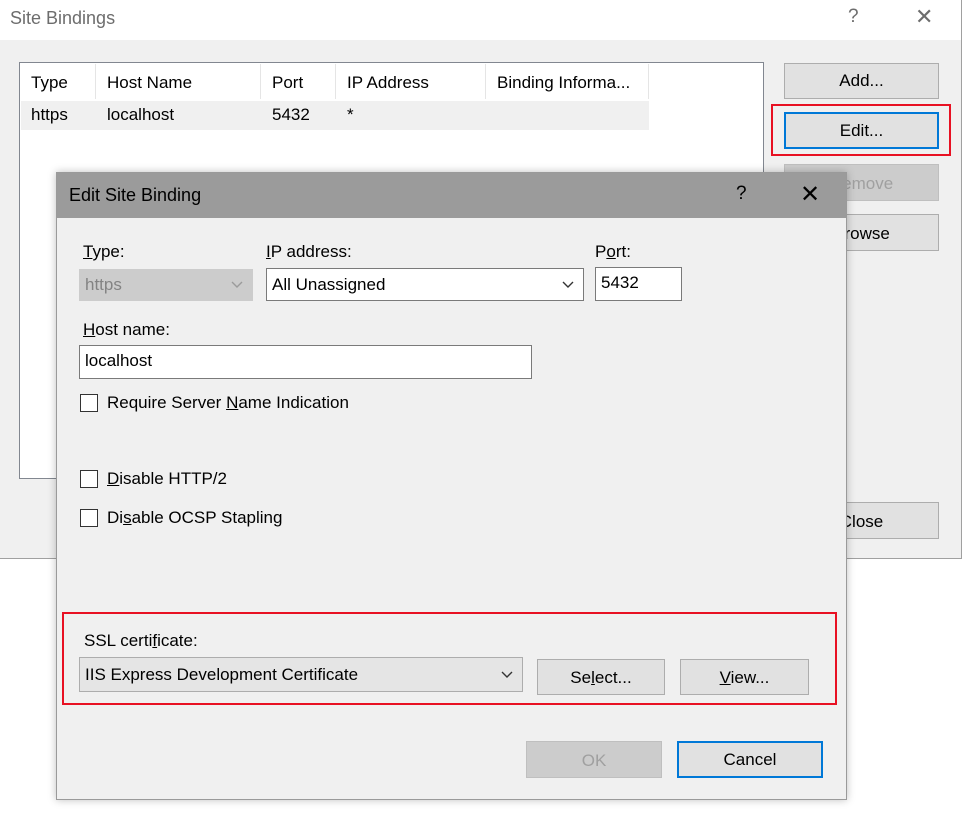 This screenshot has width=971, height=823. I want to click on edit-site-binding-title: Edit Site Binding, so click(135, 195).